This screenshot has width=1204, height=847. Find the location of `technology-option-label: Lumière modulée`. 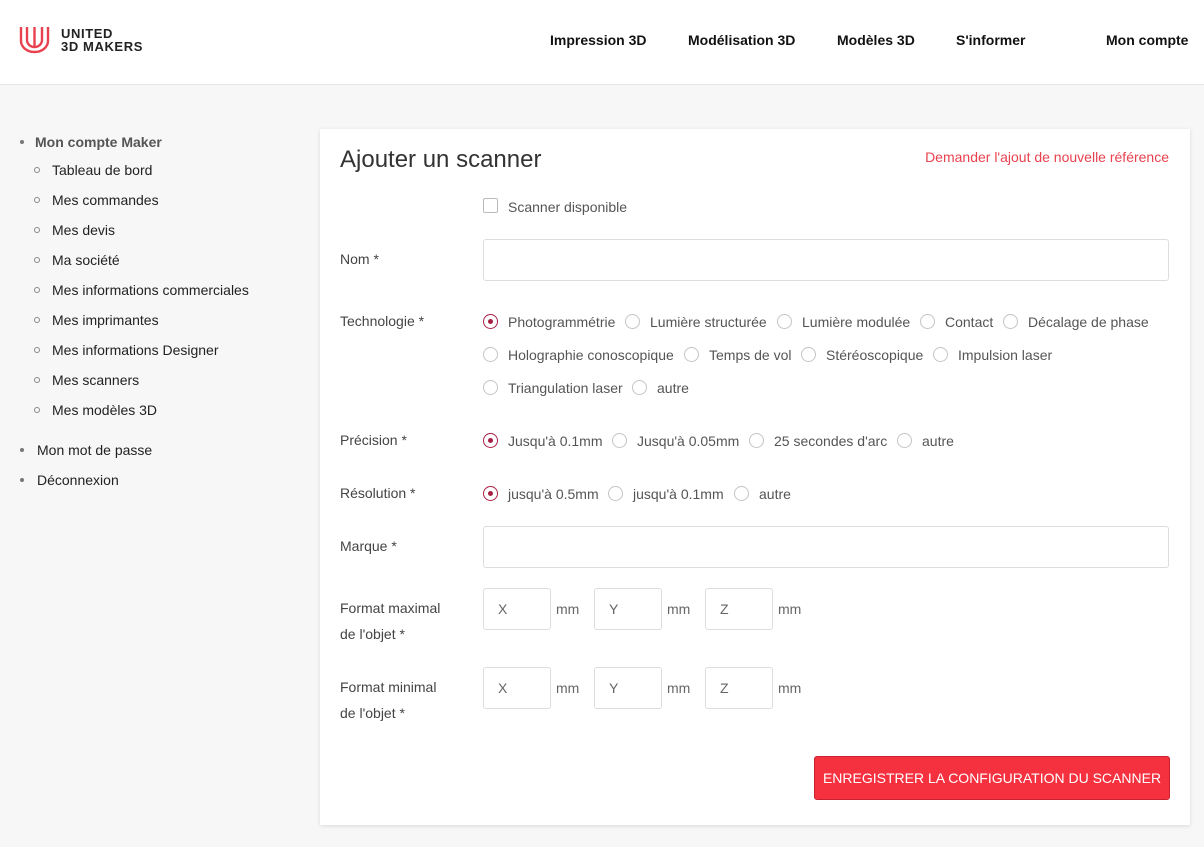

technology-option-label: Lumière modulée is located at coordinates (856, 322).